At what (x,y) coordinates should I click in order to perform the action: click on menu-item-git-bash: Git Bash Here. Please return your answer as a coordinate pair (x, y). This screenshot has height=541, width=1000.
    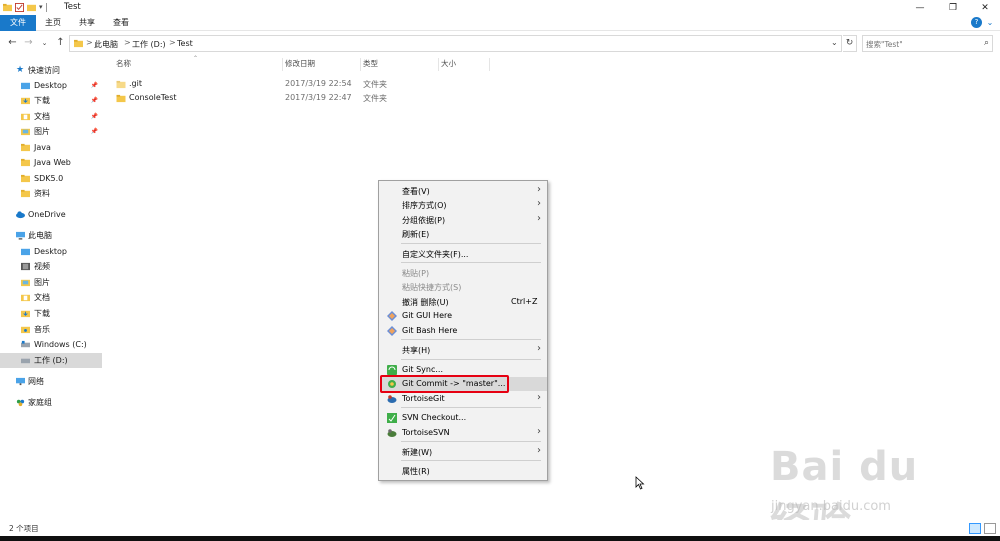
    Looking at the image, I should click on (464, 331).